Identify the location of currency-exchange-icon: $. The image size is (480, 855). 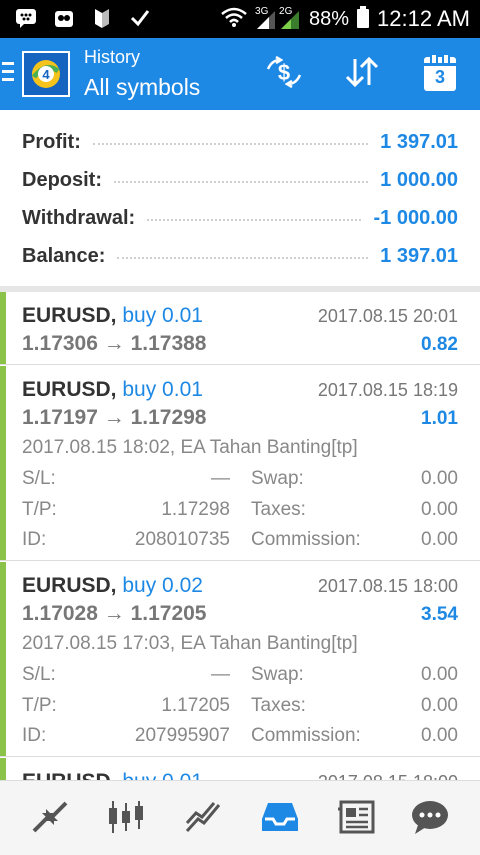
(284, 74).